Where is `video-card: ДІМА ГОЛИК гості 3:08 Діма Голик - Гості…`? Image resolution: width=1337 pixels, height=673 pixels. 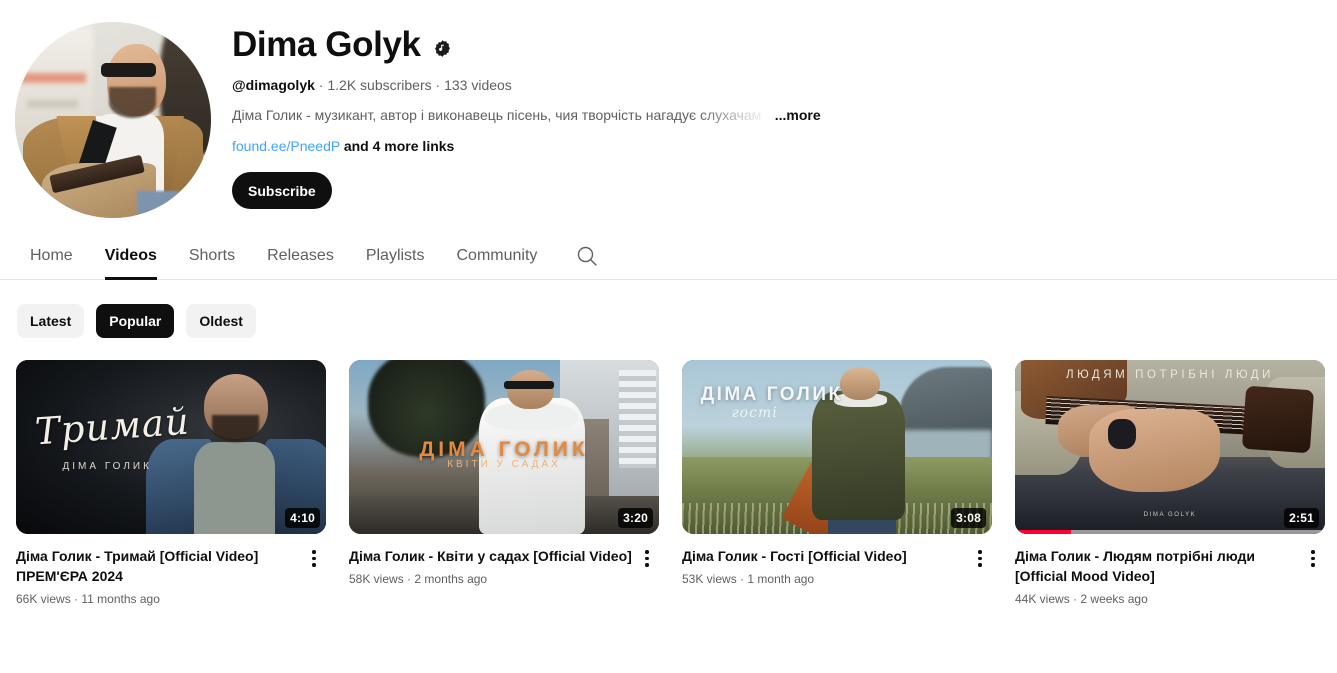 video-card: ДІМА ГОЛИК гості 3:08 Діма Голик - Гості… is located at coordinates (837, 484).